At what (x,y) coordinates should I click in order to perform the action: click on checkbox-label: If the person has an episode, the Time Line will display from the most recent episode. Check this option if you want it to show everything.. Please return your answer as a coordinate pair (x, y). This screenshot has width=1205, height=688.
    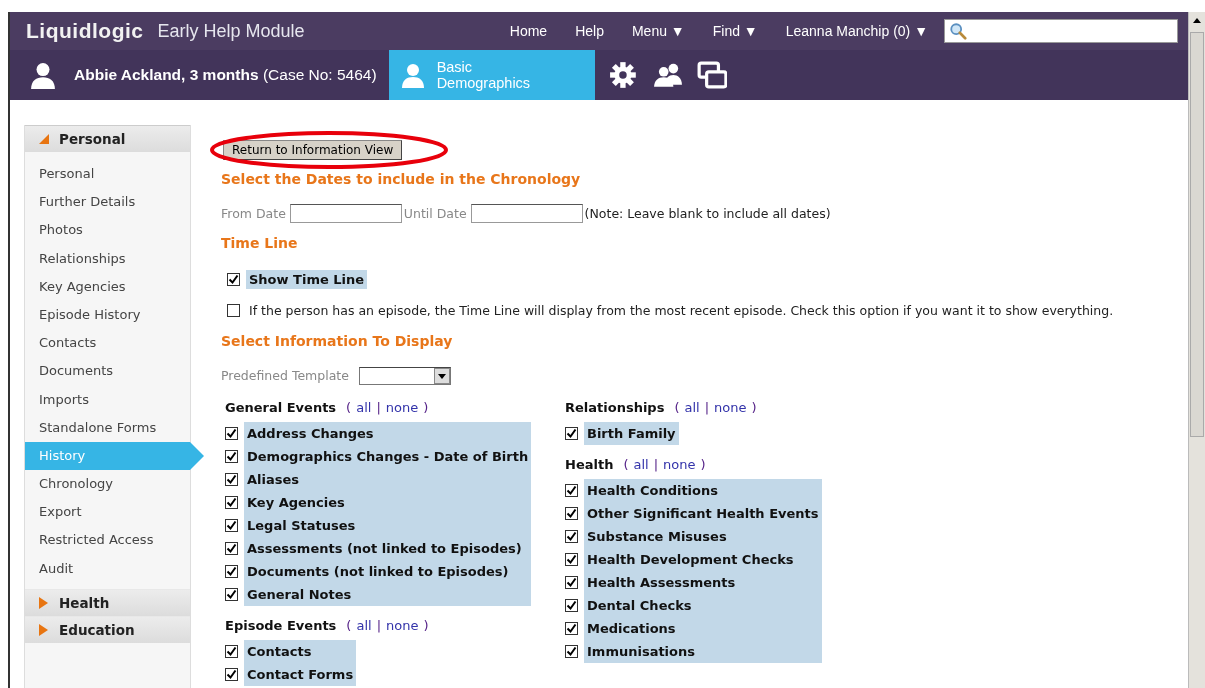
    Looking at the image, I should click on (681, 311).